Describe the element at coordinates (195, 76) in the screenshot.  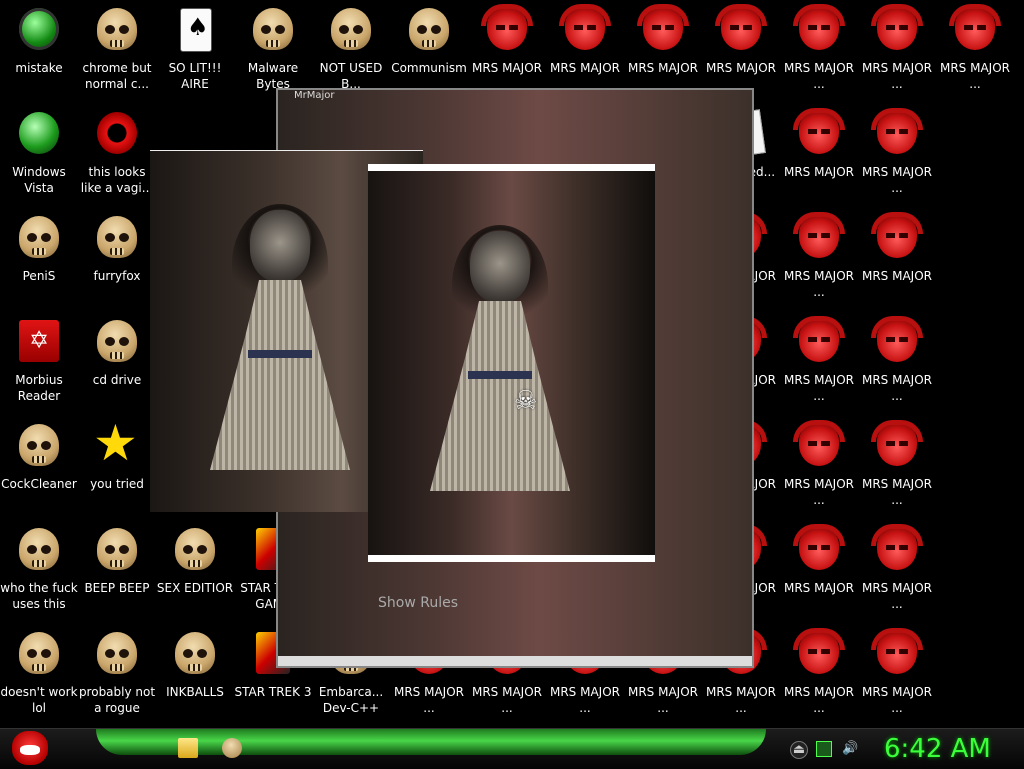
I see `desktop-icon-label: SO LIT!!! AIRE` at that location.